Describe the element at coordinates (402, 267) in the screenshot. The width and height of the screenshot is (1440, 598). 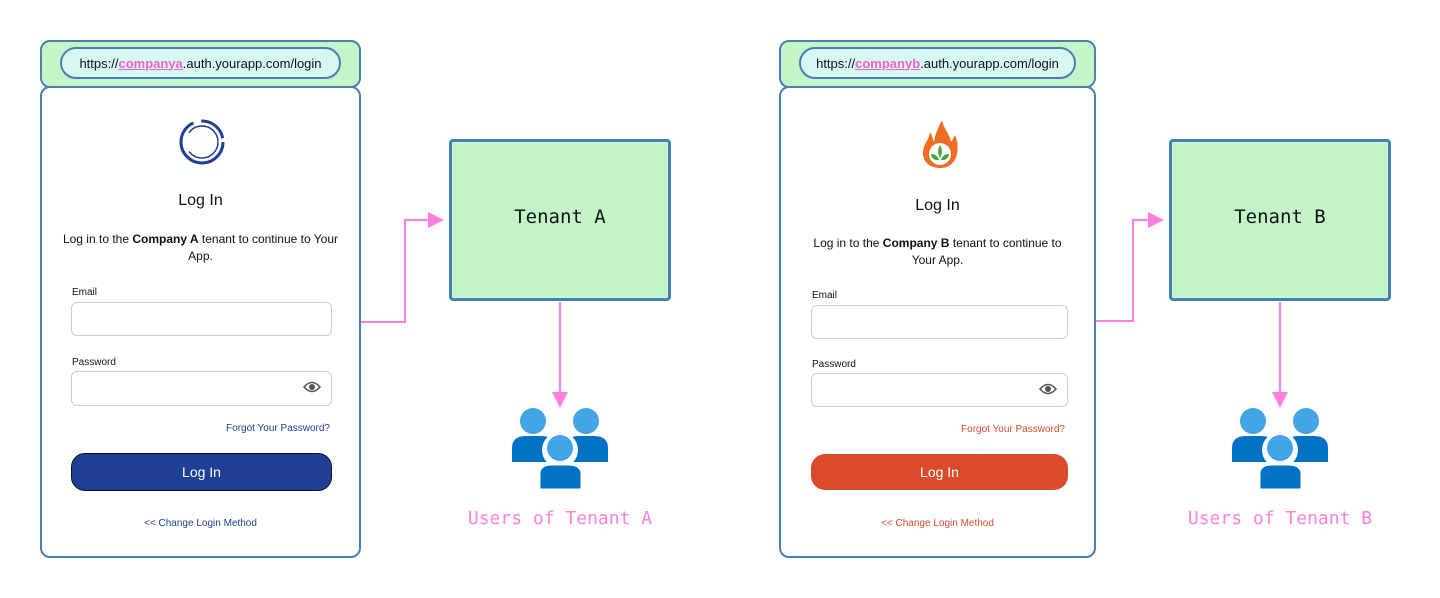
I see `arrow-card-a-to-tenant-a` at that location.